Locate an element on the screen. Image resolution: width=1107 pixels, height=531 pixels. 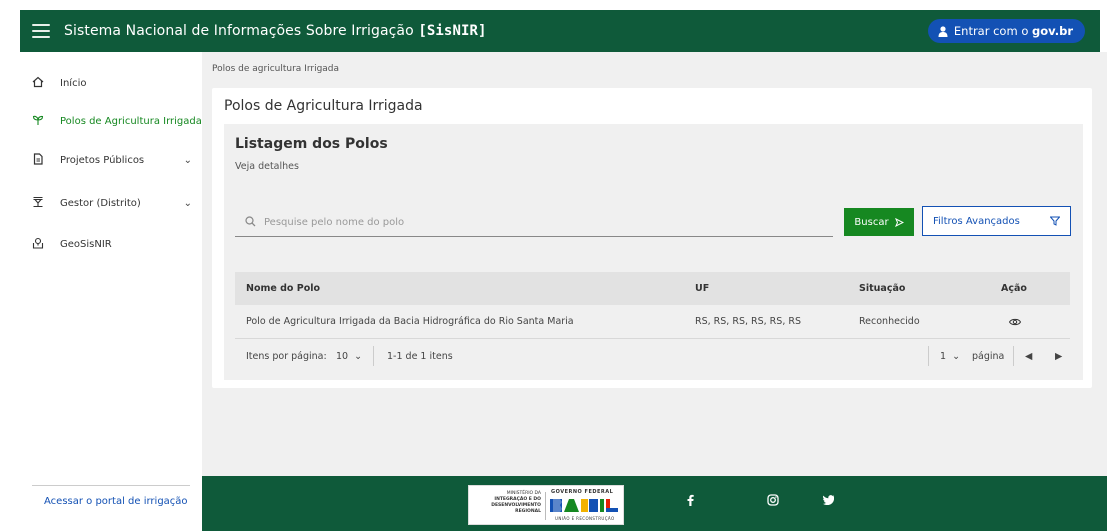
sidebar-item-projetos-publicos: Projetos Públicos ⌄ is located at coordinates (111, 160).